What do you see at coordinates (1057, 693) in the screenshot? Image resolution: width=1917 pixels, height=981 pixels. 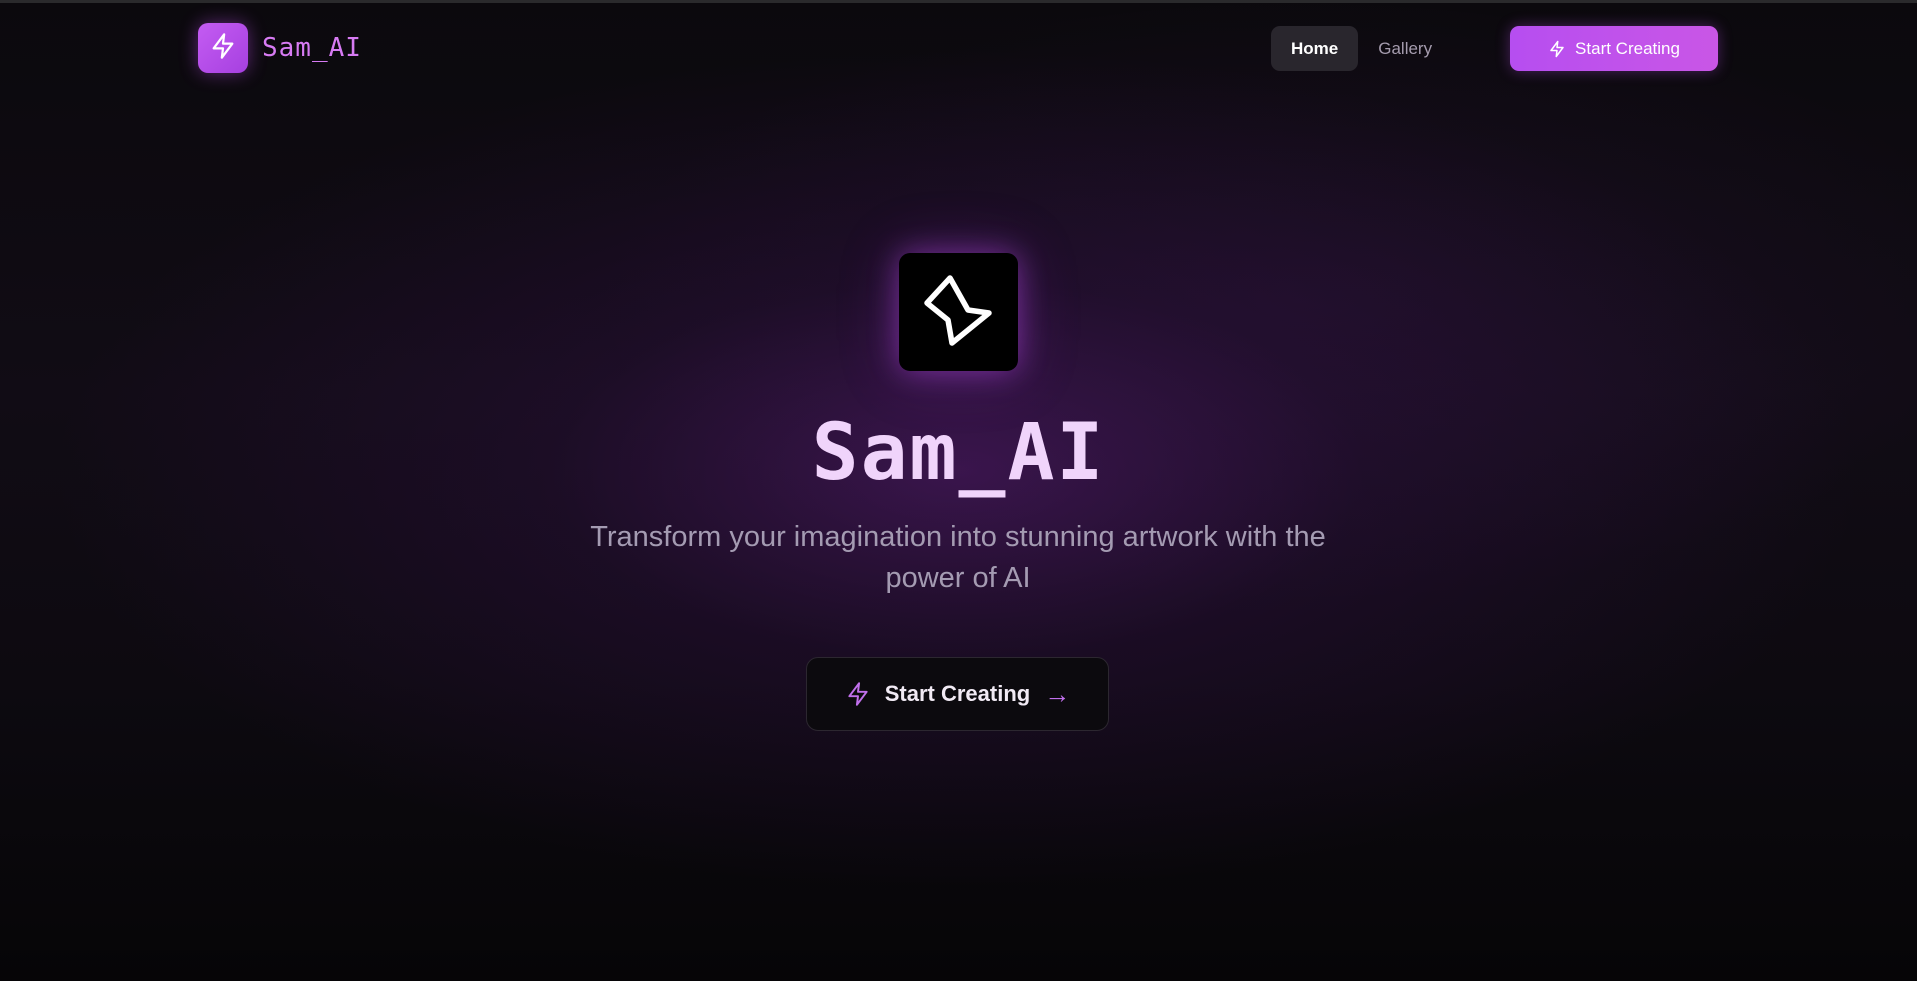 I see `arrow-right-icon: →` at bounding box center [1057, 693].